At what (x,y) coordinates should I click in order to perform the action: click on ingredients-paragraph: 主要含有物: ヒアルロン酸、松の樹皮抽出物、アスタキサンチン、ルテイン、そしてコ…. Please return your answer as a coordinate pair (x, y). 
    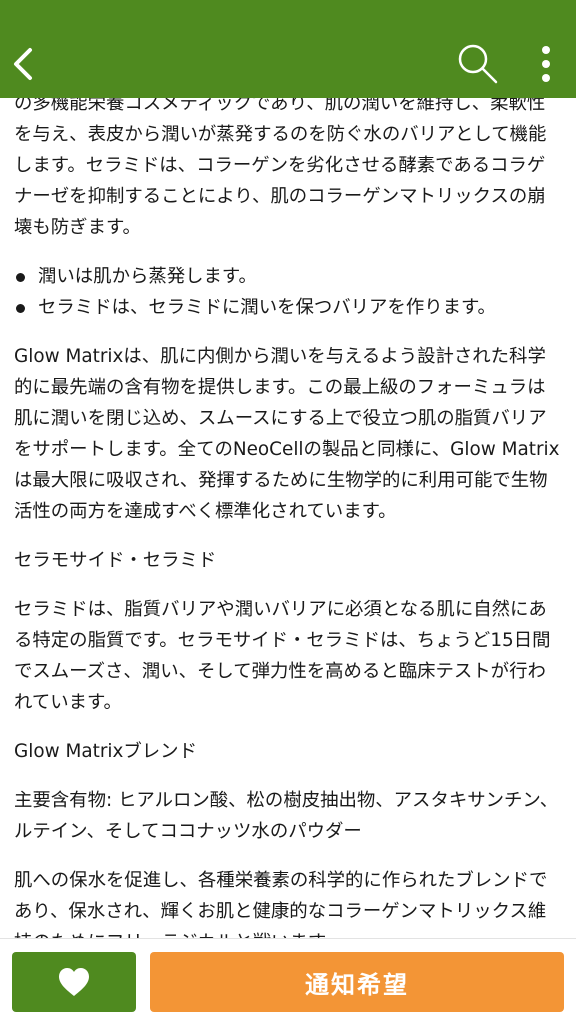
    Looking at the image, I should click on (286, 816).